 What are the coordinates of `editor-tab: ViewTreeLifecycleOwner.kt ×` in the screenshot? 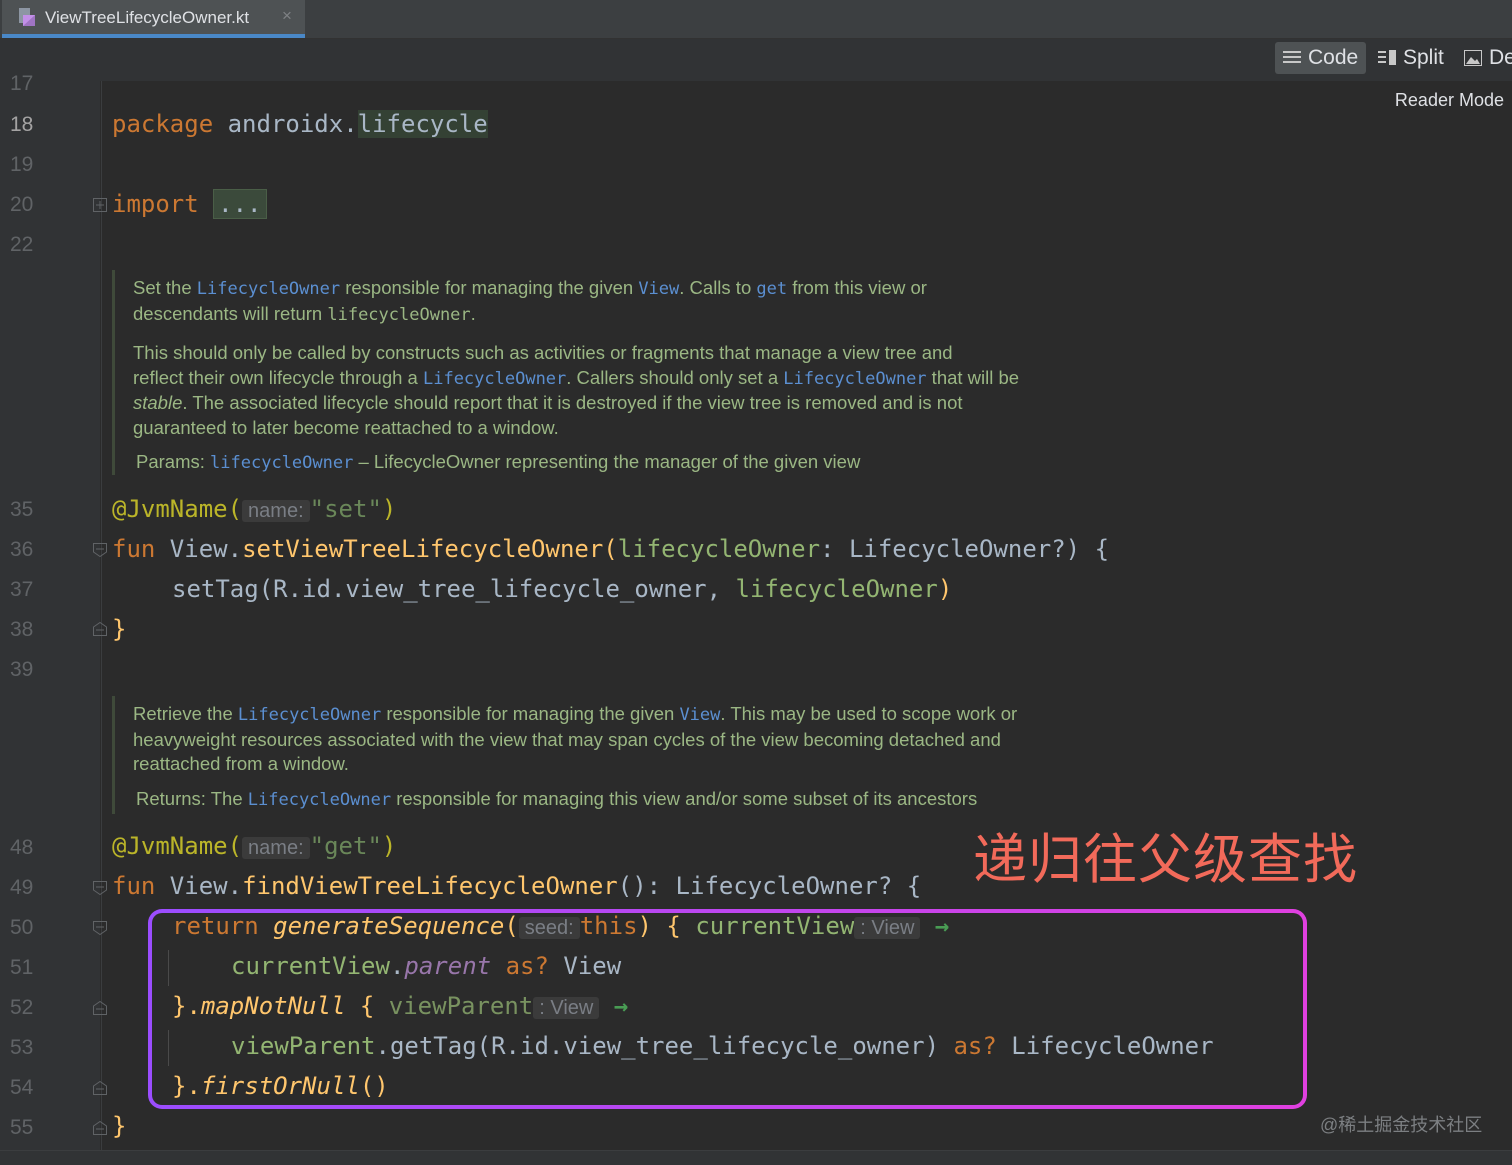 It's located at (153, 19).